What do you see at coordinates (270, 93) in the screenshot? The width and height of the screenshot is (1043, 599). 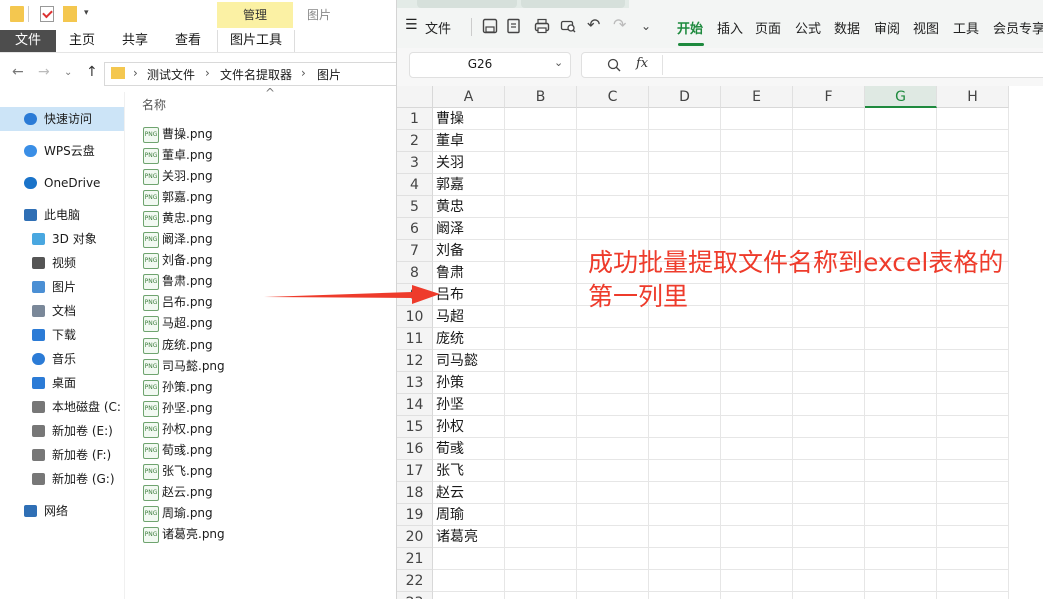 I see `sort-ascending-icon: ^` at bounding box center [270, 93].